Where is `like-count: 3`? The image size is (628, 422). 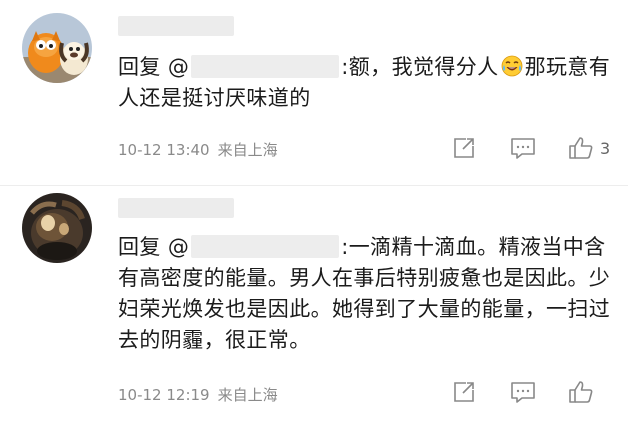 like-count: 3 is located at coordinates (605, 148).